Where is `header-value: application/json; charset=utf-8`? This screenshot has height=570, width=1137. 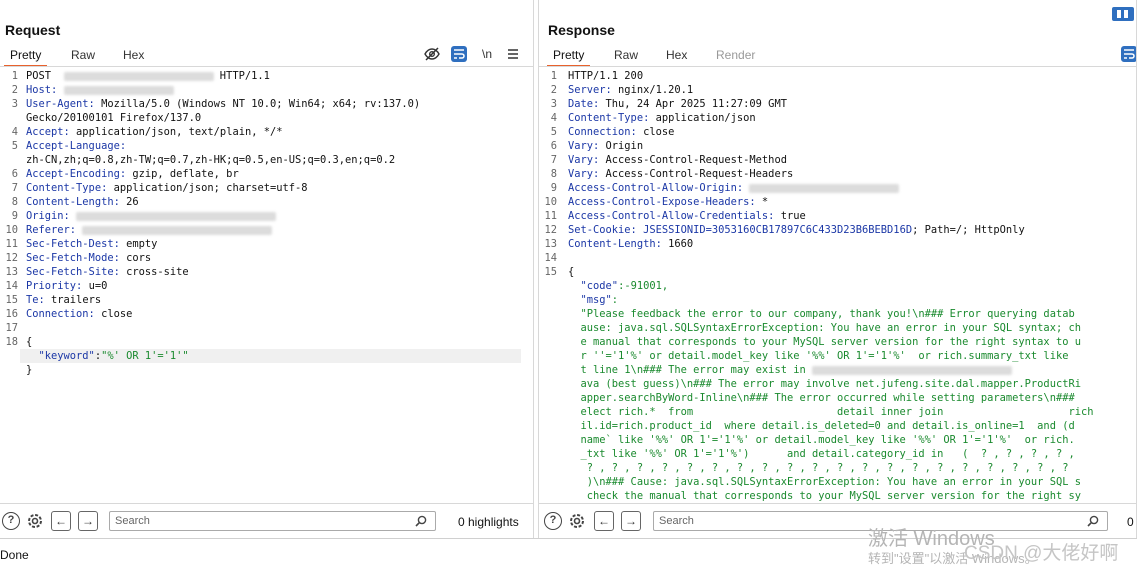
header-value: application/json; charset=utf-8 is located at coordinates (207, 188).